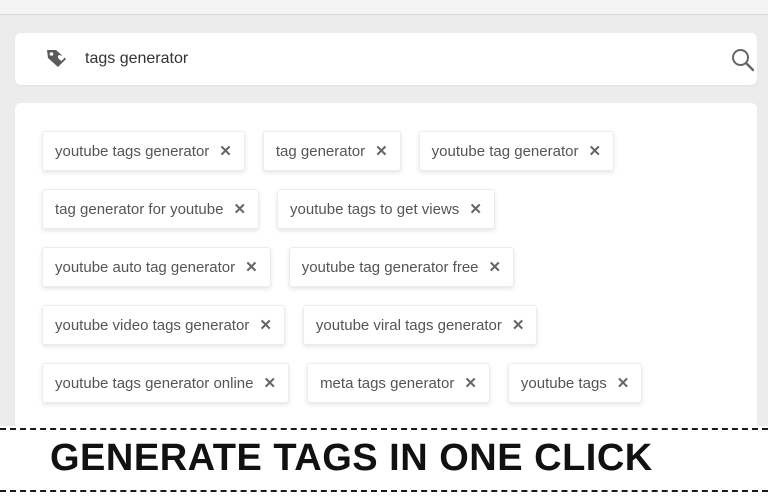 The height and width of the screenshot is (501, 768). I want to click on tag-label: youtube video tags generator, so click(152, 325).